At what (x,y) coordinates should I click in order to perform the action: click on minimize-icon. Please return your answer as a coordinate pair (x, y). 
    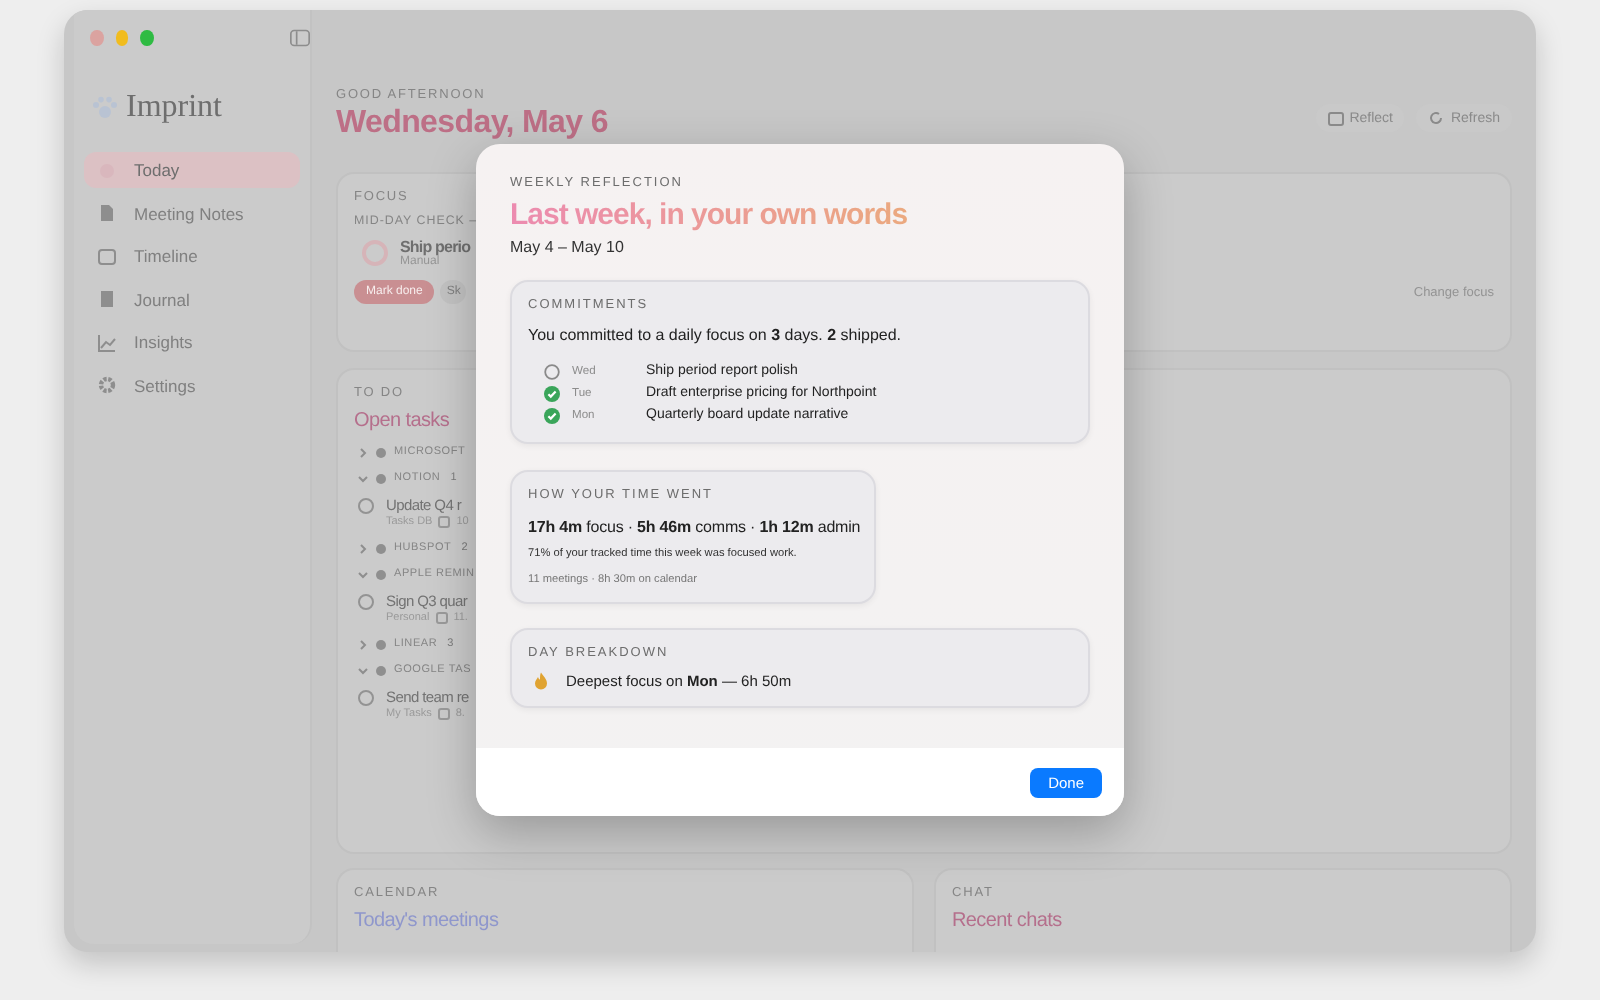
    Looking at the image, I should click on (122, 38).